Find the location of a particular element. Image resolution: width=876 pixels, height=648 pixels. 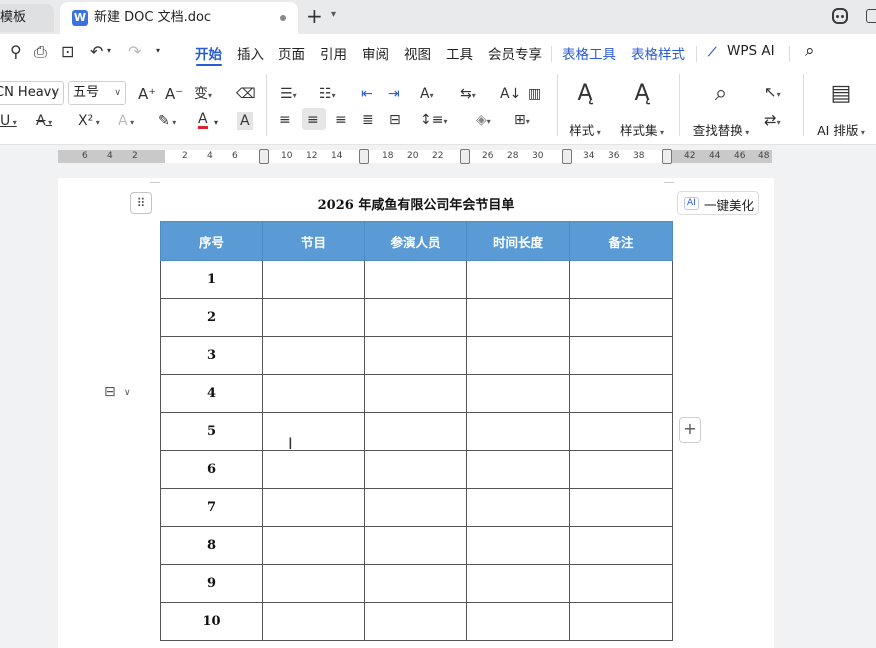

align-center-icon: ≡ is located at coordinates (313, 120).